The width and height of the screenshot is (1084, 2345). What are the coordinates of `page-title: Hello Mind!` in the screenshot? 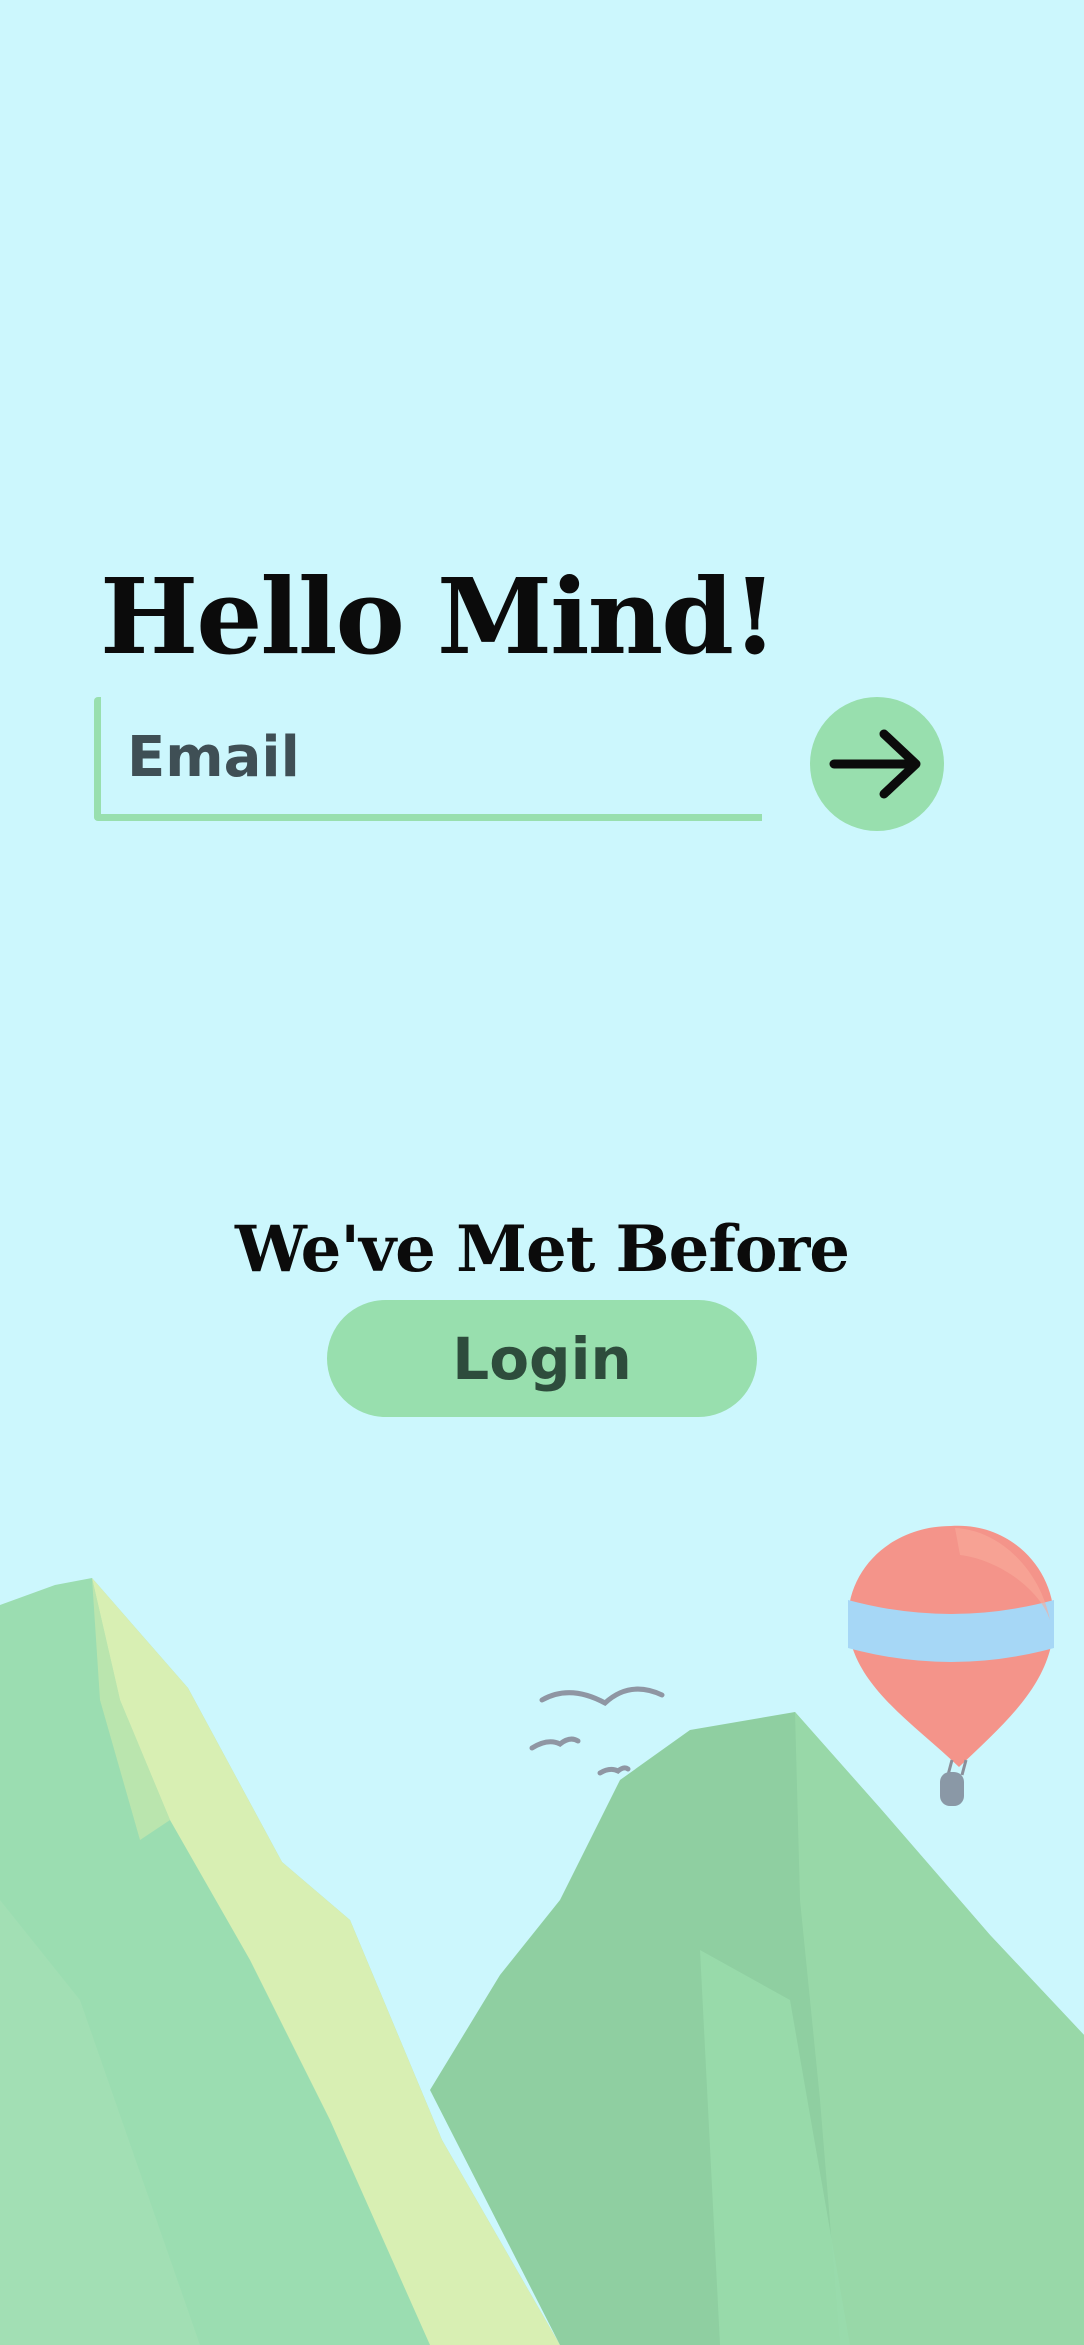 It's located at (439, 616).